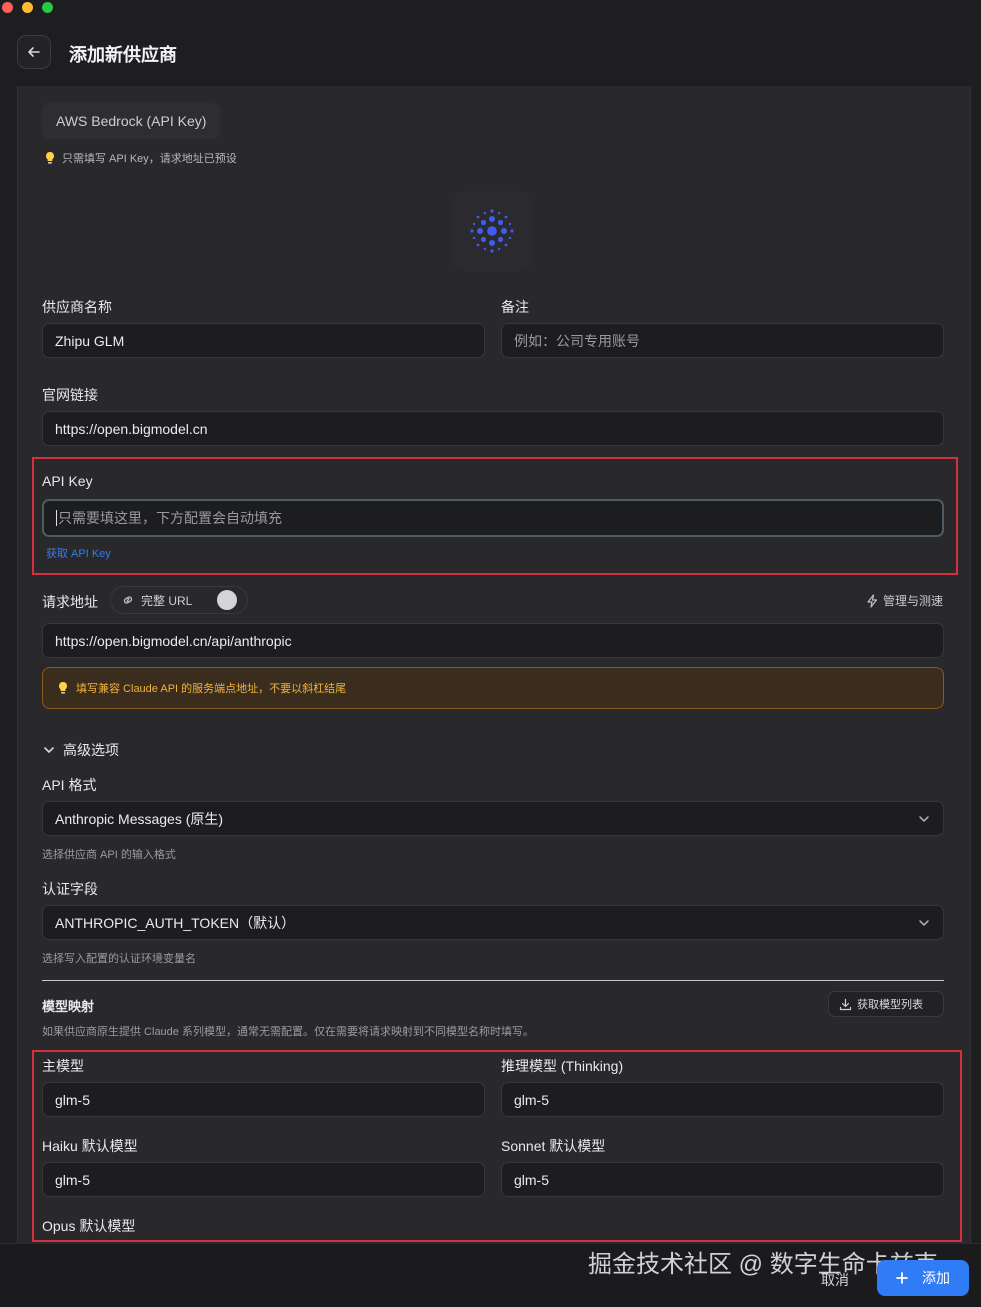  What do you see at coordinates (913, 601) in the screenshot?
I see `manage-speedtest-label: 管理与测速` at bounding box center [913, 601].